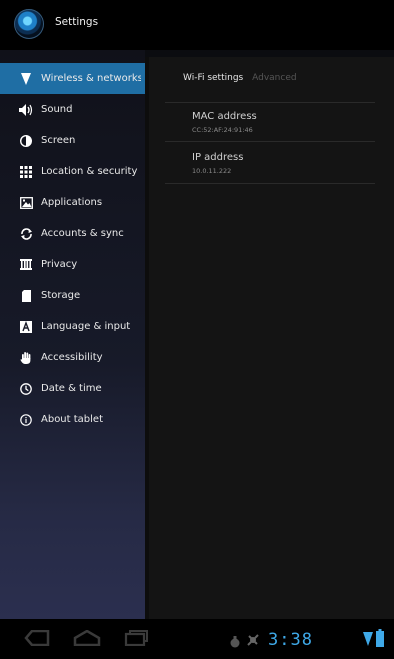  I want to click on wifi-icon, so click(26, 79).